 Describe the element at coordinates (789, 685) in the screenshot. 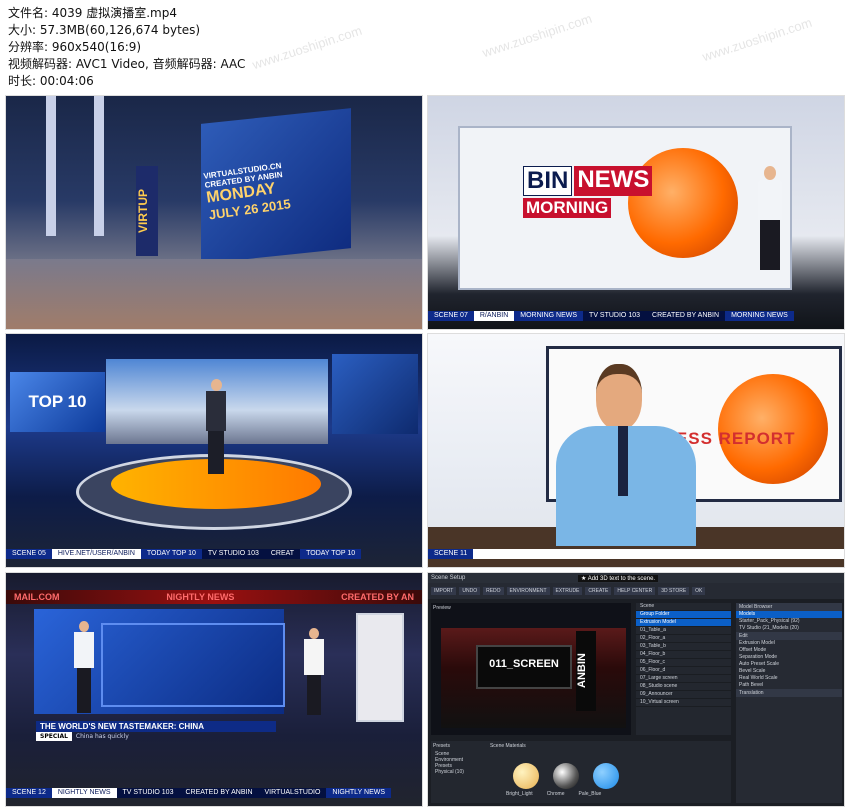

I see `edit-row: Path Bevel` at that location.